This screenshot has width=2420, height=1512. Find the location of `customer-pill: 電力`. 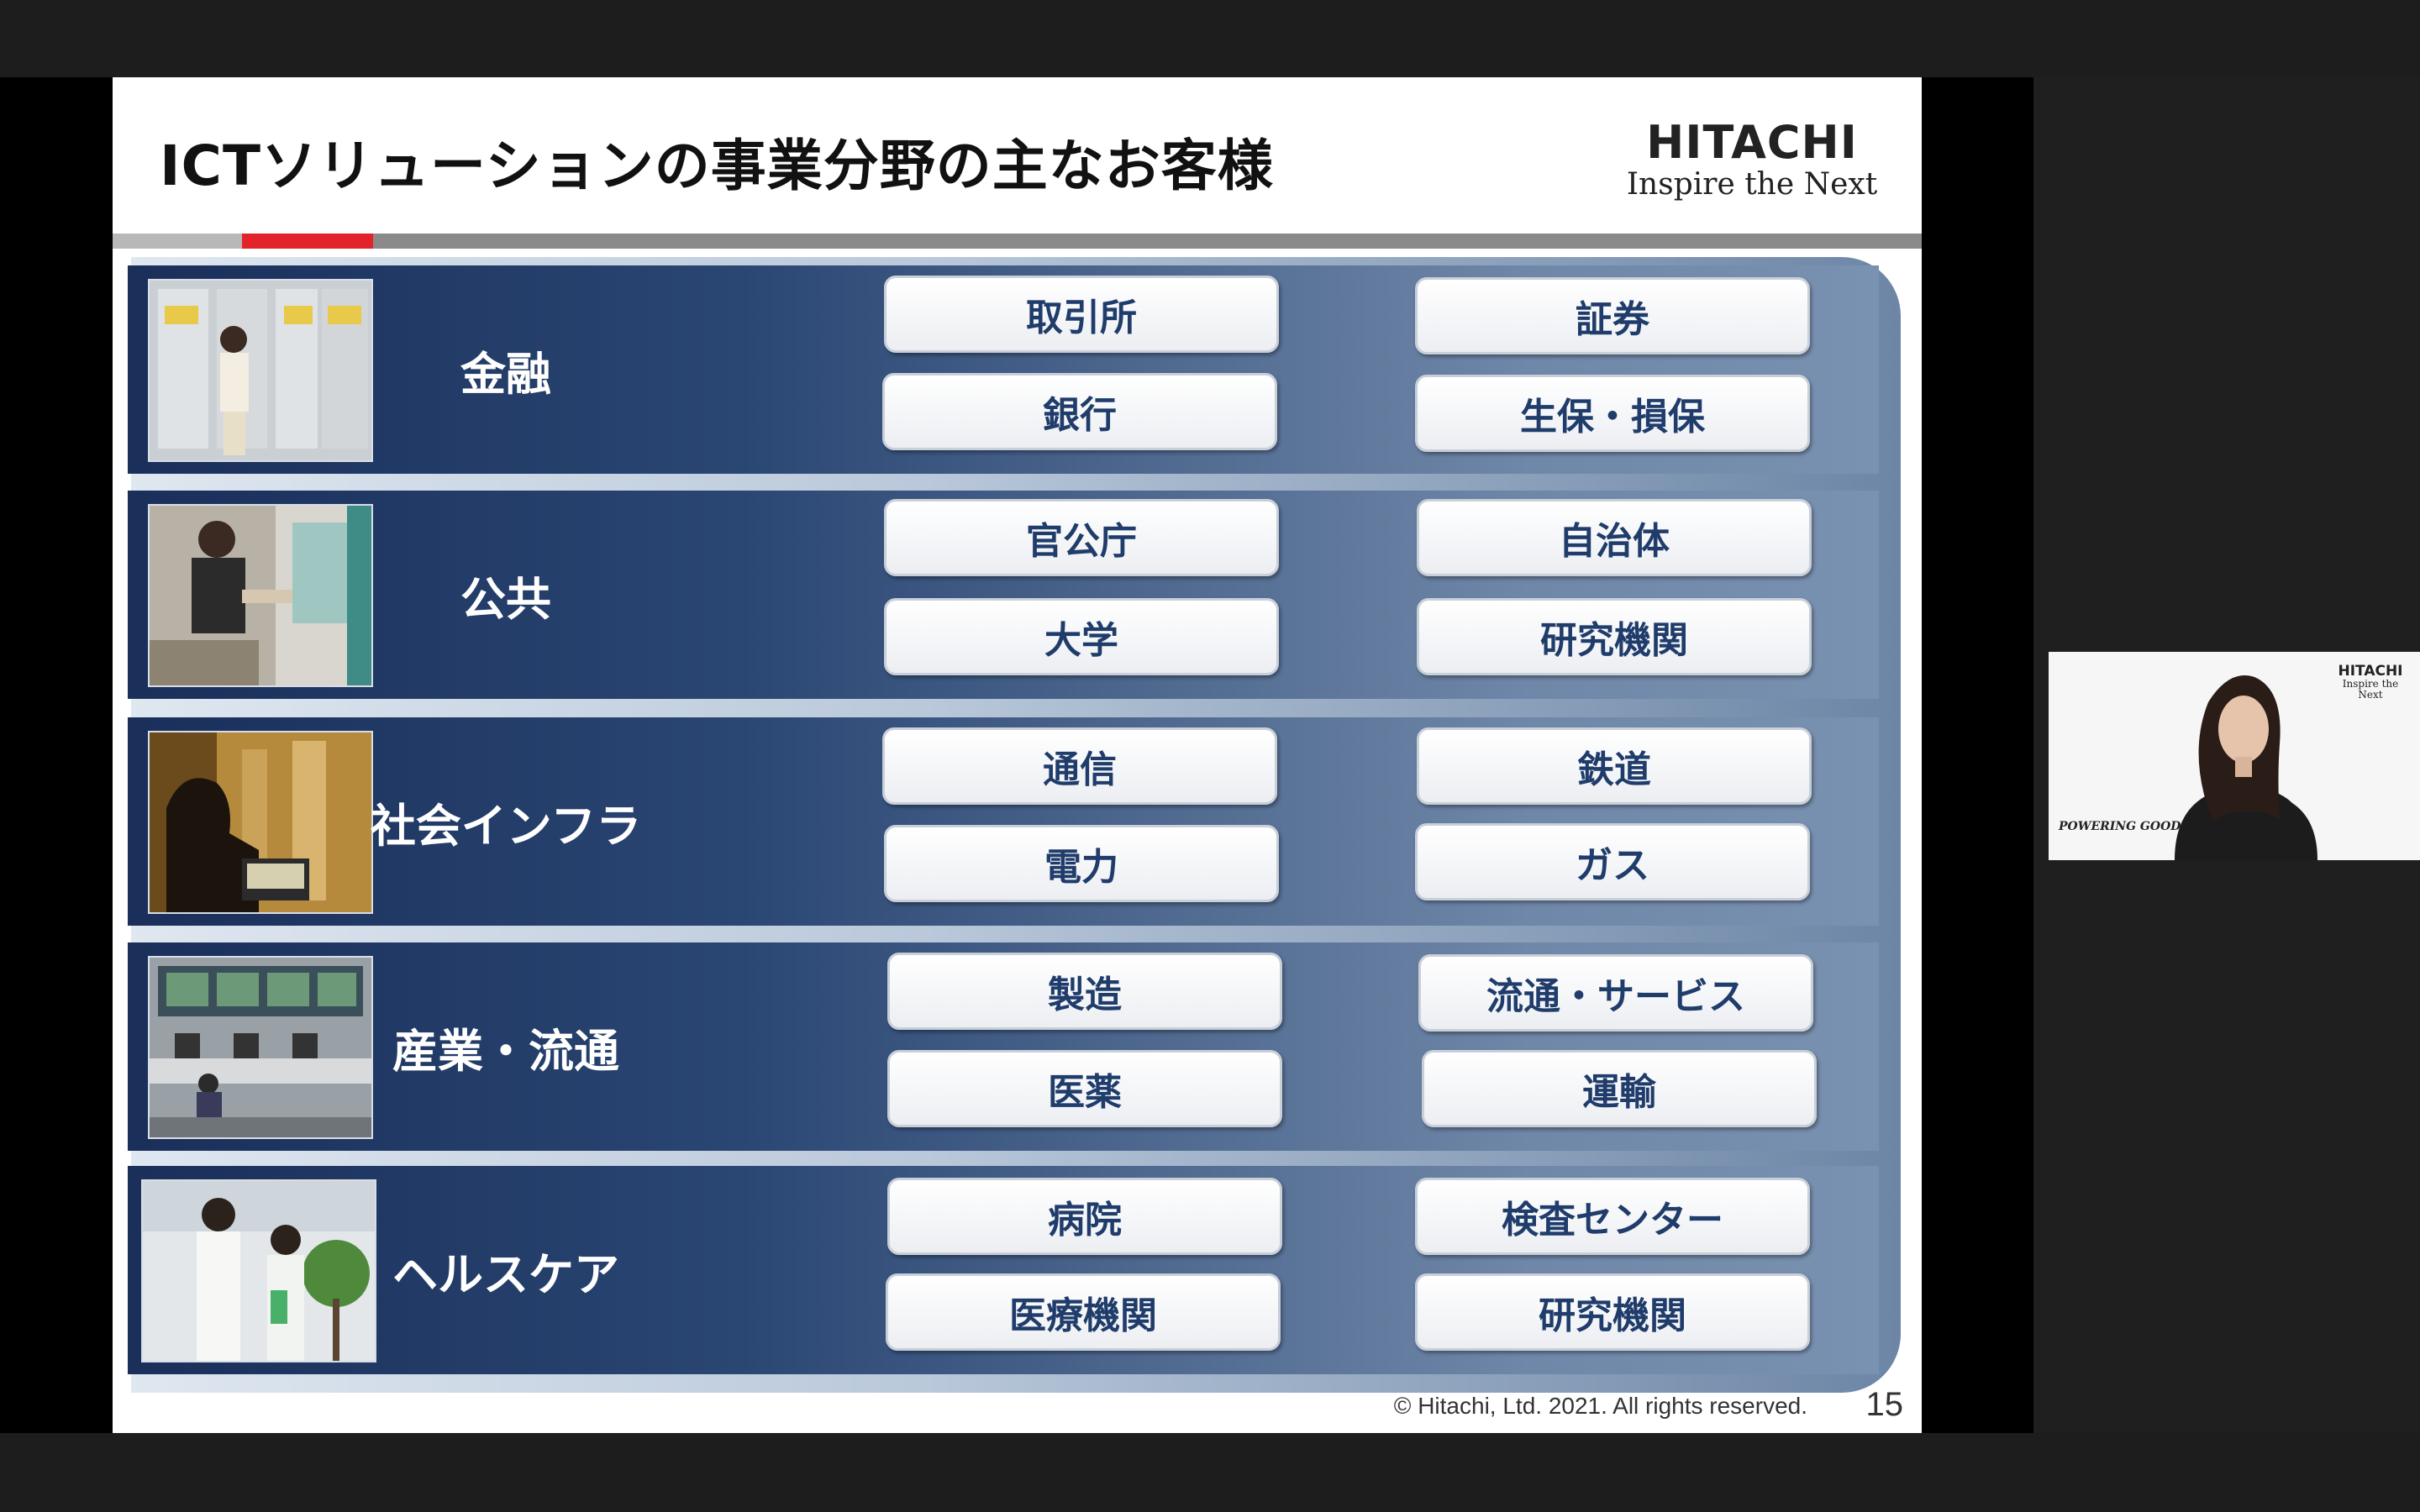

customer-pill: 電力 is located at coordinates (1081, 863).